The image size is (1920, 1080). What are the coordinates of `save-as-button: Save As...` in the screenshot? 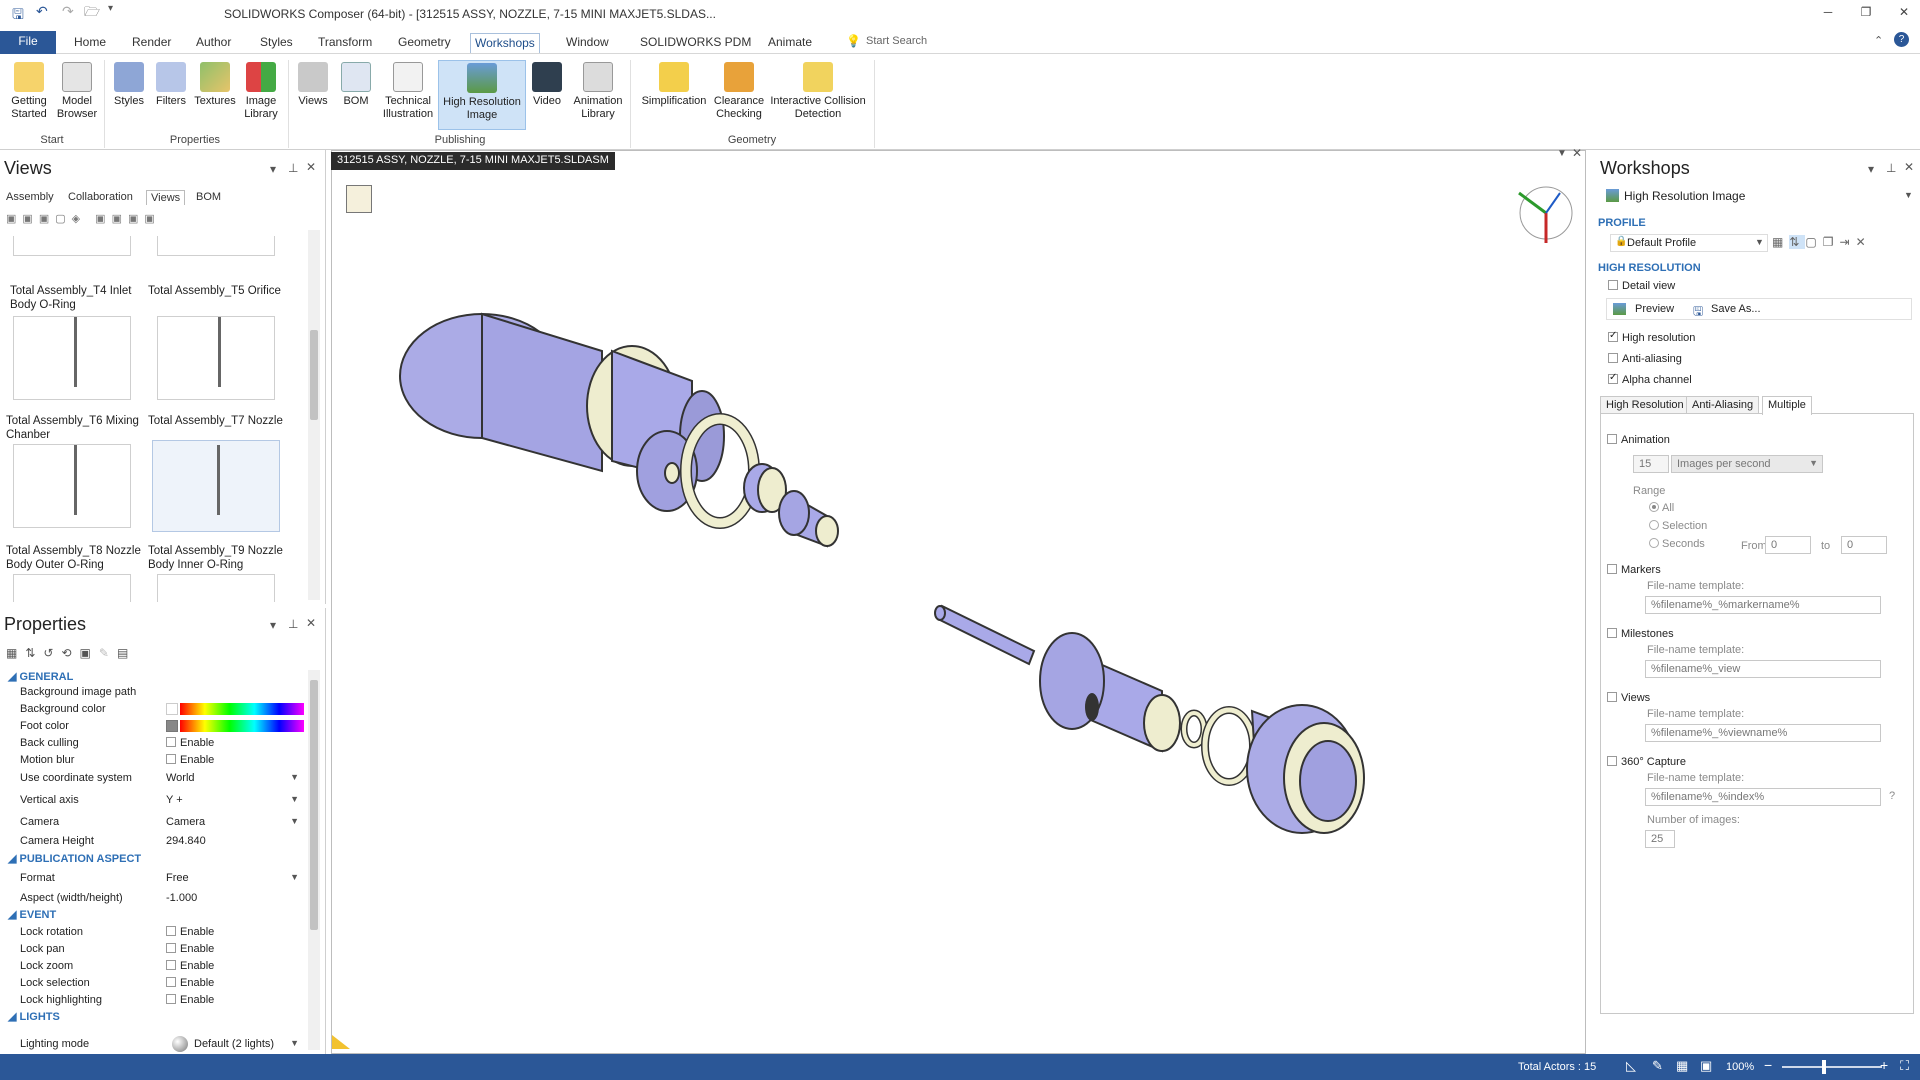 It's located at (1736, 309).